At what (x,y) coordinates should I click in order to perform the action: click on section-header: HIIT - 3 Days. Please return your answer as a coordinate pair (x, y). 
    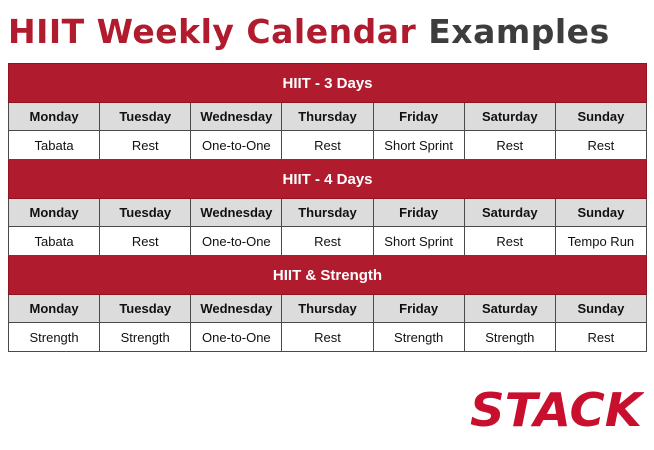
    Looking at the image, I should click on (327, 83).